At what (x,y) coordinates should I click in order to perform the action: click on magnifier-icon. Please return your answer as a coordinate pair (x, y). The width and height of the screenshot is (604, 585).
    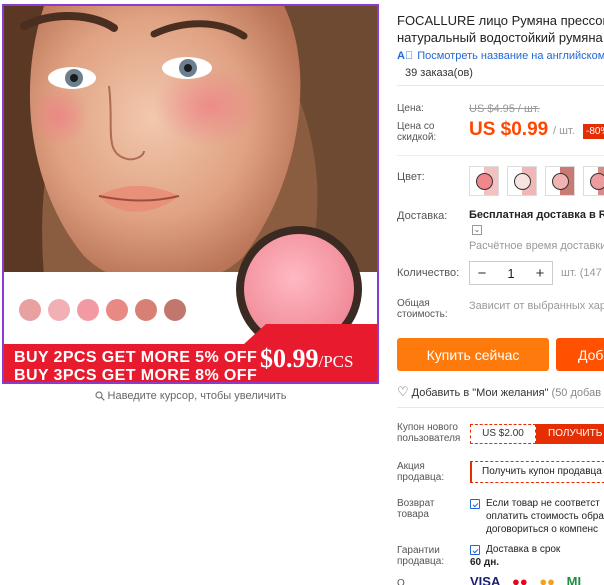
    Looking at the image, I should click on (99, 396).